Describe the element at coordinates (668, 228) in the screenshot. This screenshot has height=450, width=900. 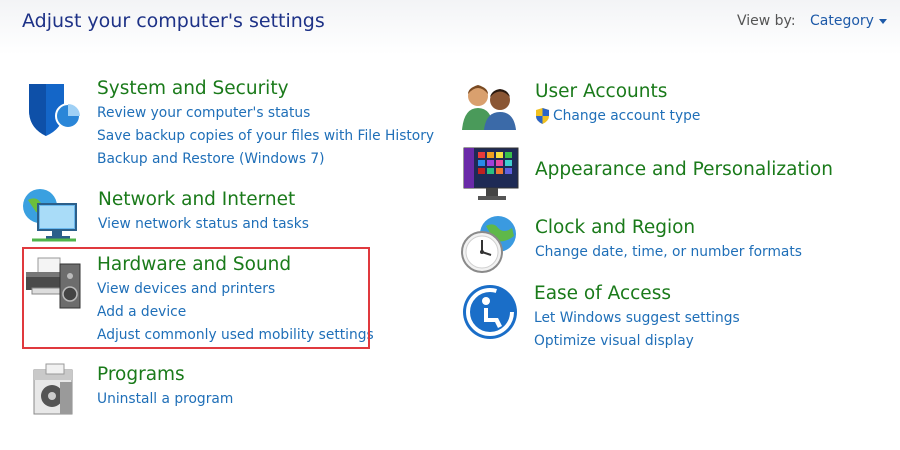
I see `category-title-clock-region: Clock and Region` at that location.